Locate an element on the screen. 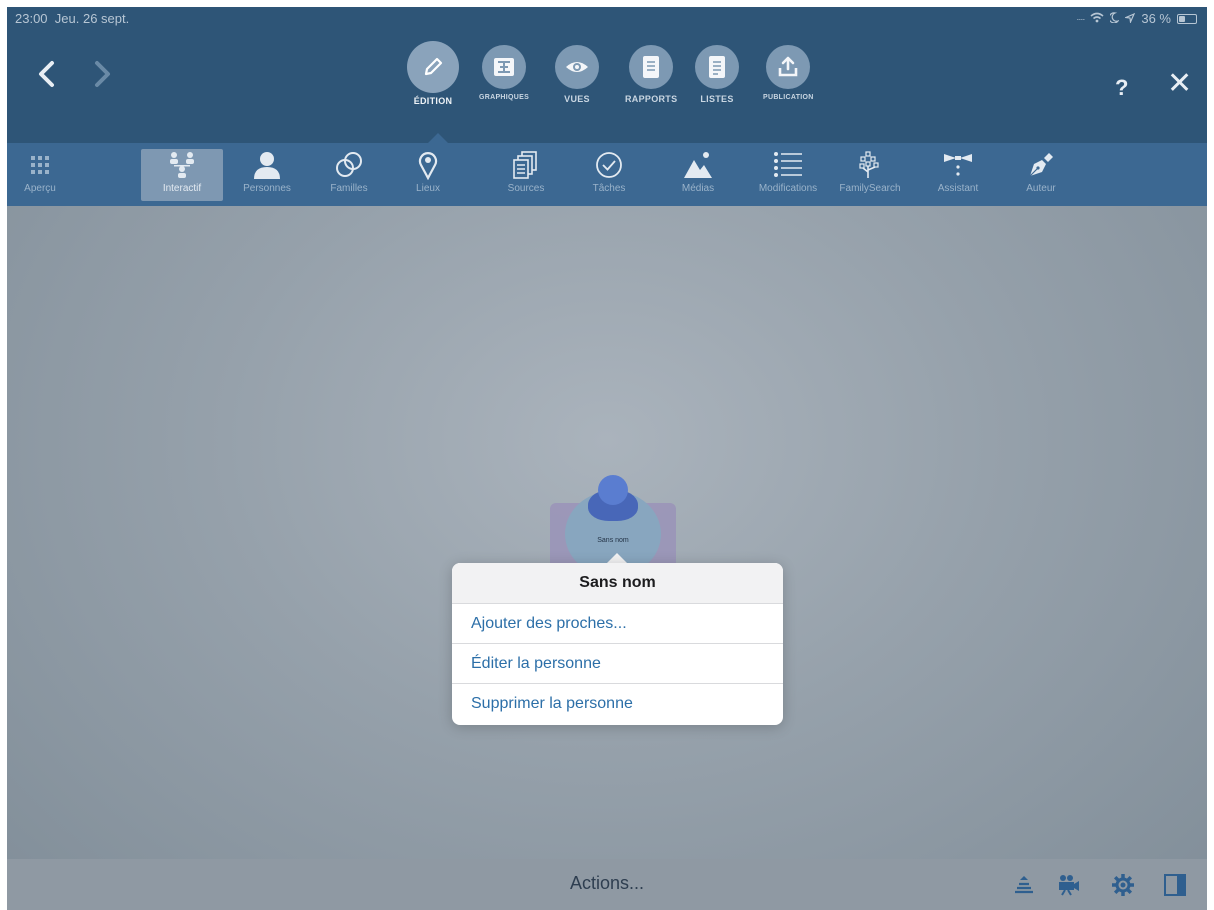 This screenshot has height=910, width=1214. pencil-icon is located at coordinates (433, 67).